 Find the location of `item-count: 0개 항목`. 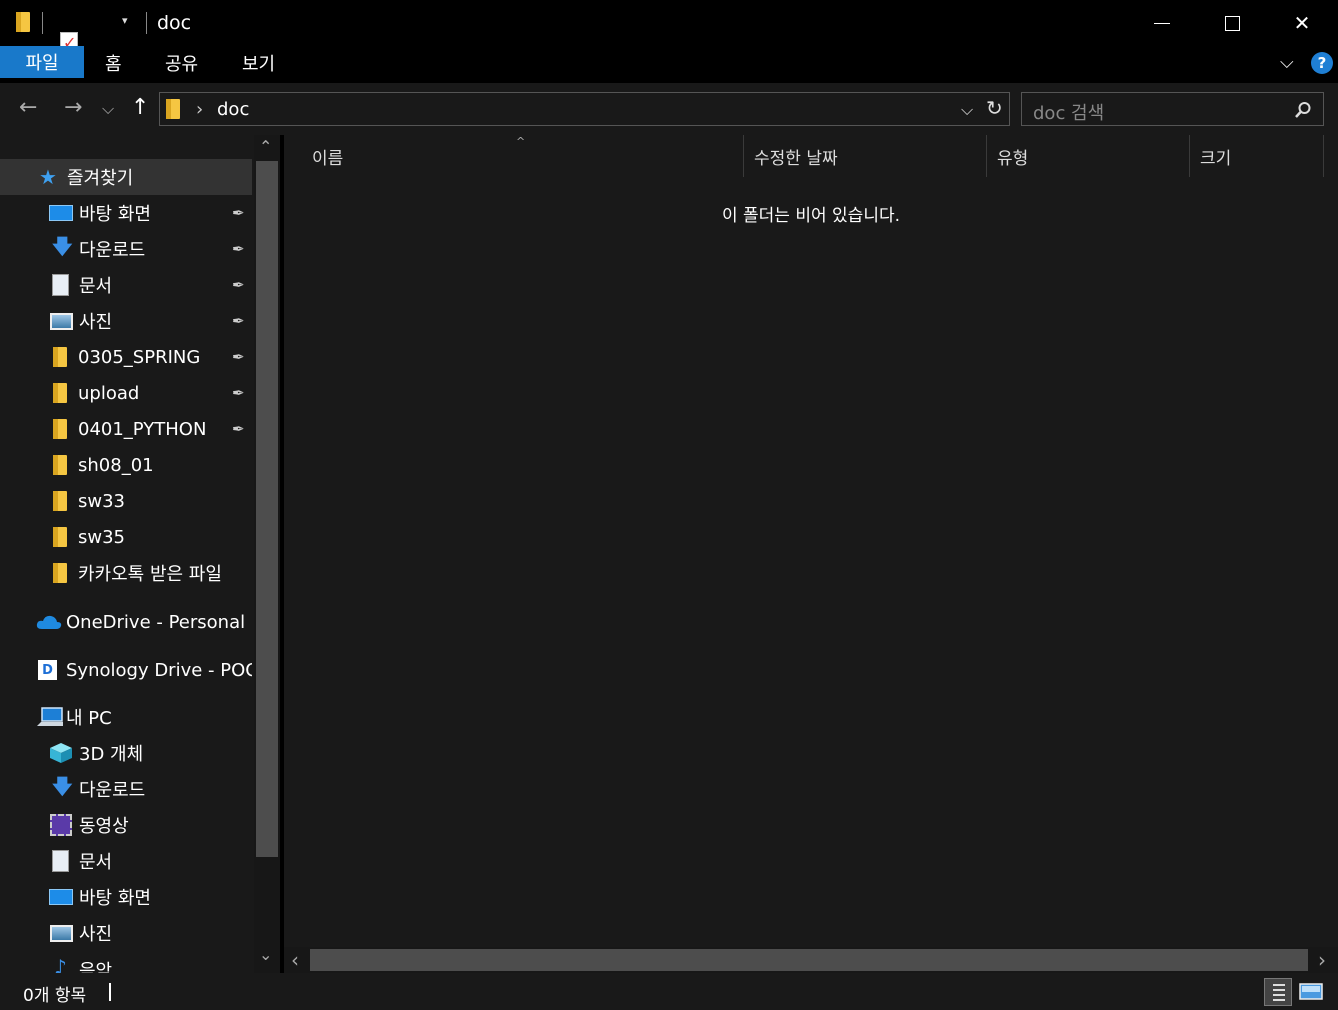

item-count: 0개 항목 is located at coordinates (55, 996).